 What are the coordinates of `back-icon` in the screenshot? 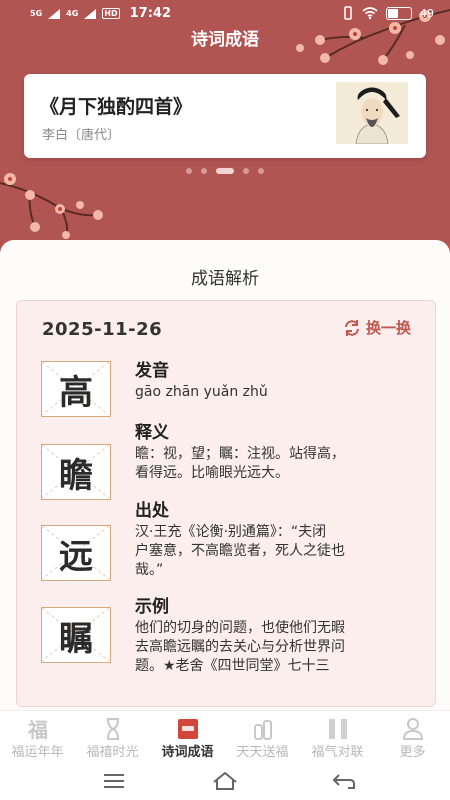 It's located at (344, 781).